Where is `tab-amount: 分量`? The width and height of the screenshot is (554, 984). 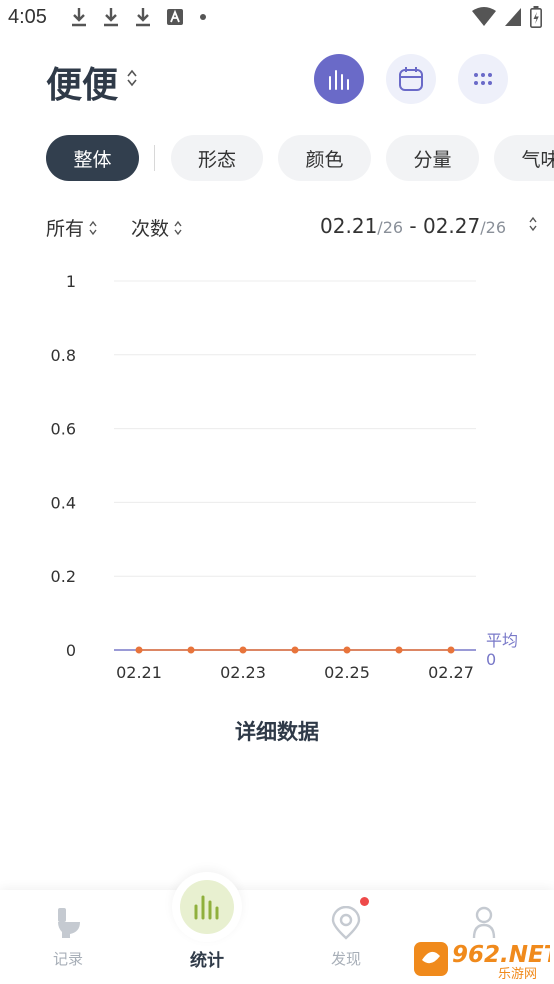
tab-amount: 分量 is located at coordinates (432, 158).